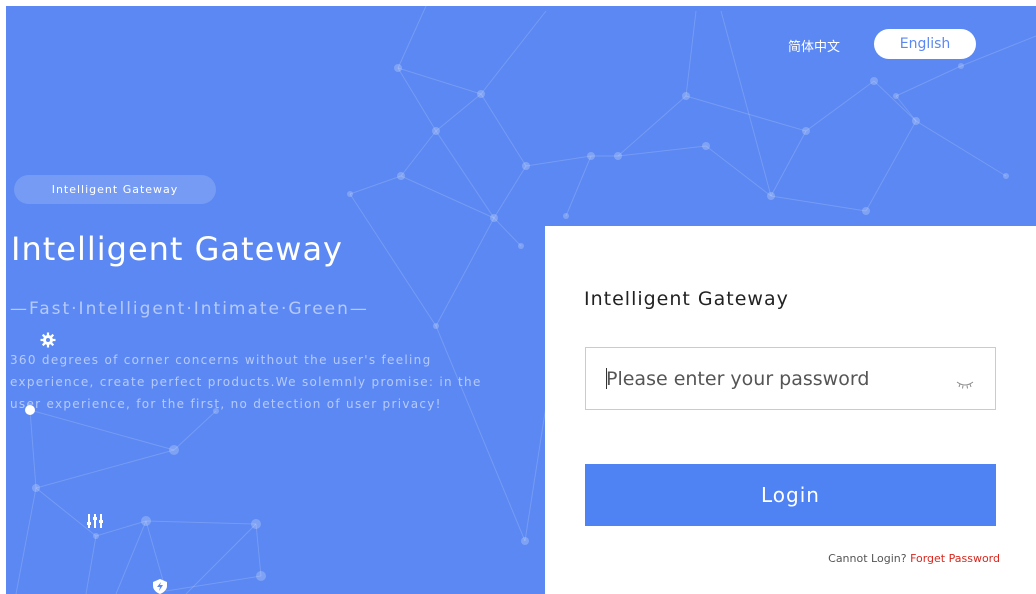 The height and width of the screenshot is (594, 1036). What do you see at coordinates (925, 44) in the screenshot?
I see `language-english-button: English` at bounding box center [925, 44].